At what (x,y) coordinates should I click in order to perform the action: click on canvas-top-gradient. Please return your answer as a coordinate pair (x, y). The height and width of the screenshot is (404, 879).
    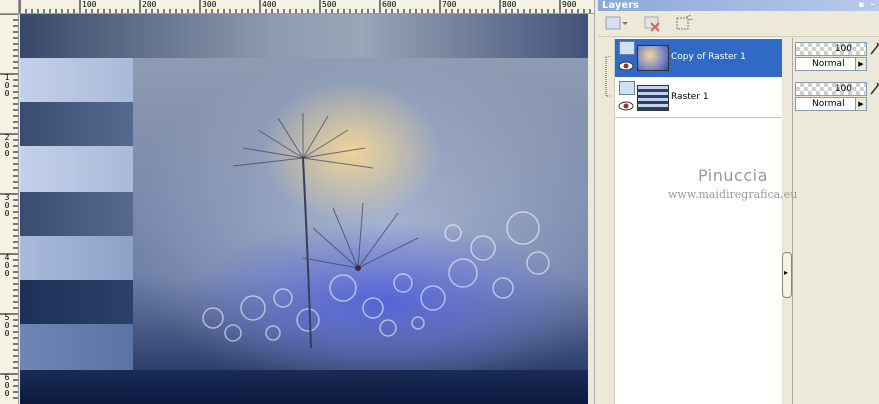
    Looking at the image, I should click on (304, 36).